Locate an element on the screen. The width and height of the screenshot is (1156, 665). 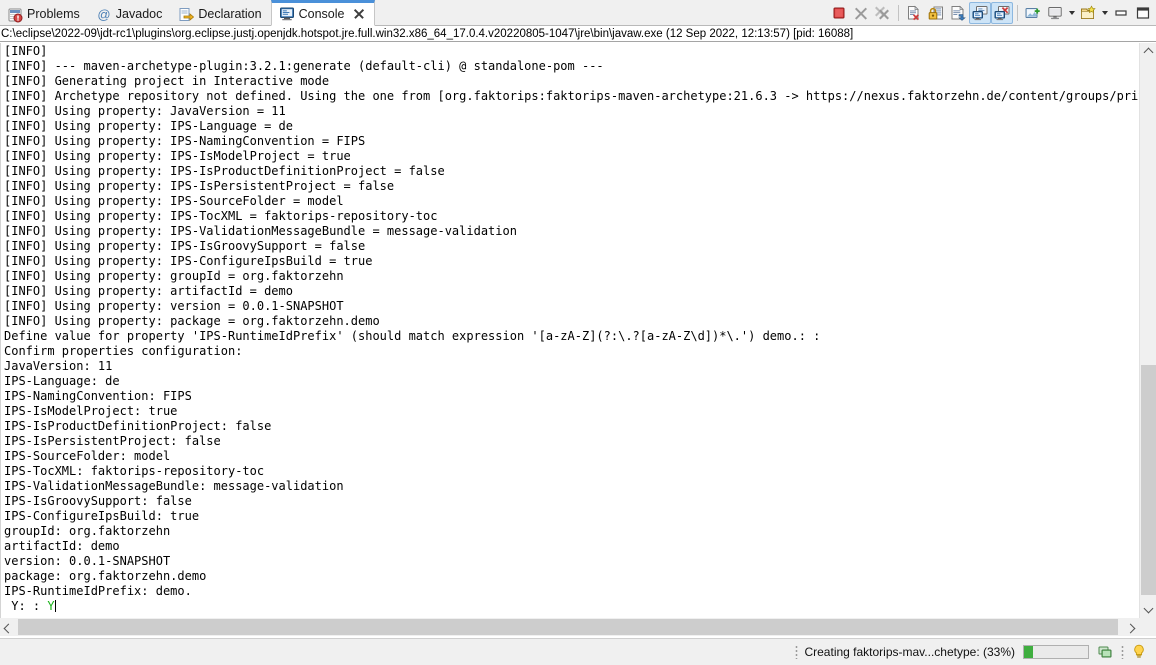
maximize-icon is located at coordinates (1143, 13).